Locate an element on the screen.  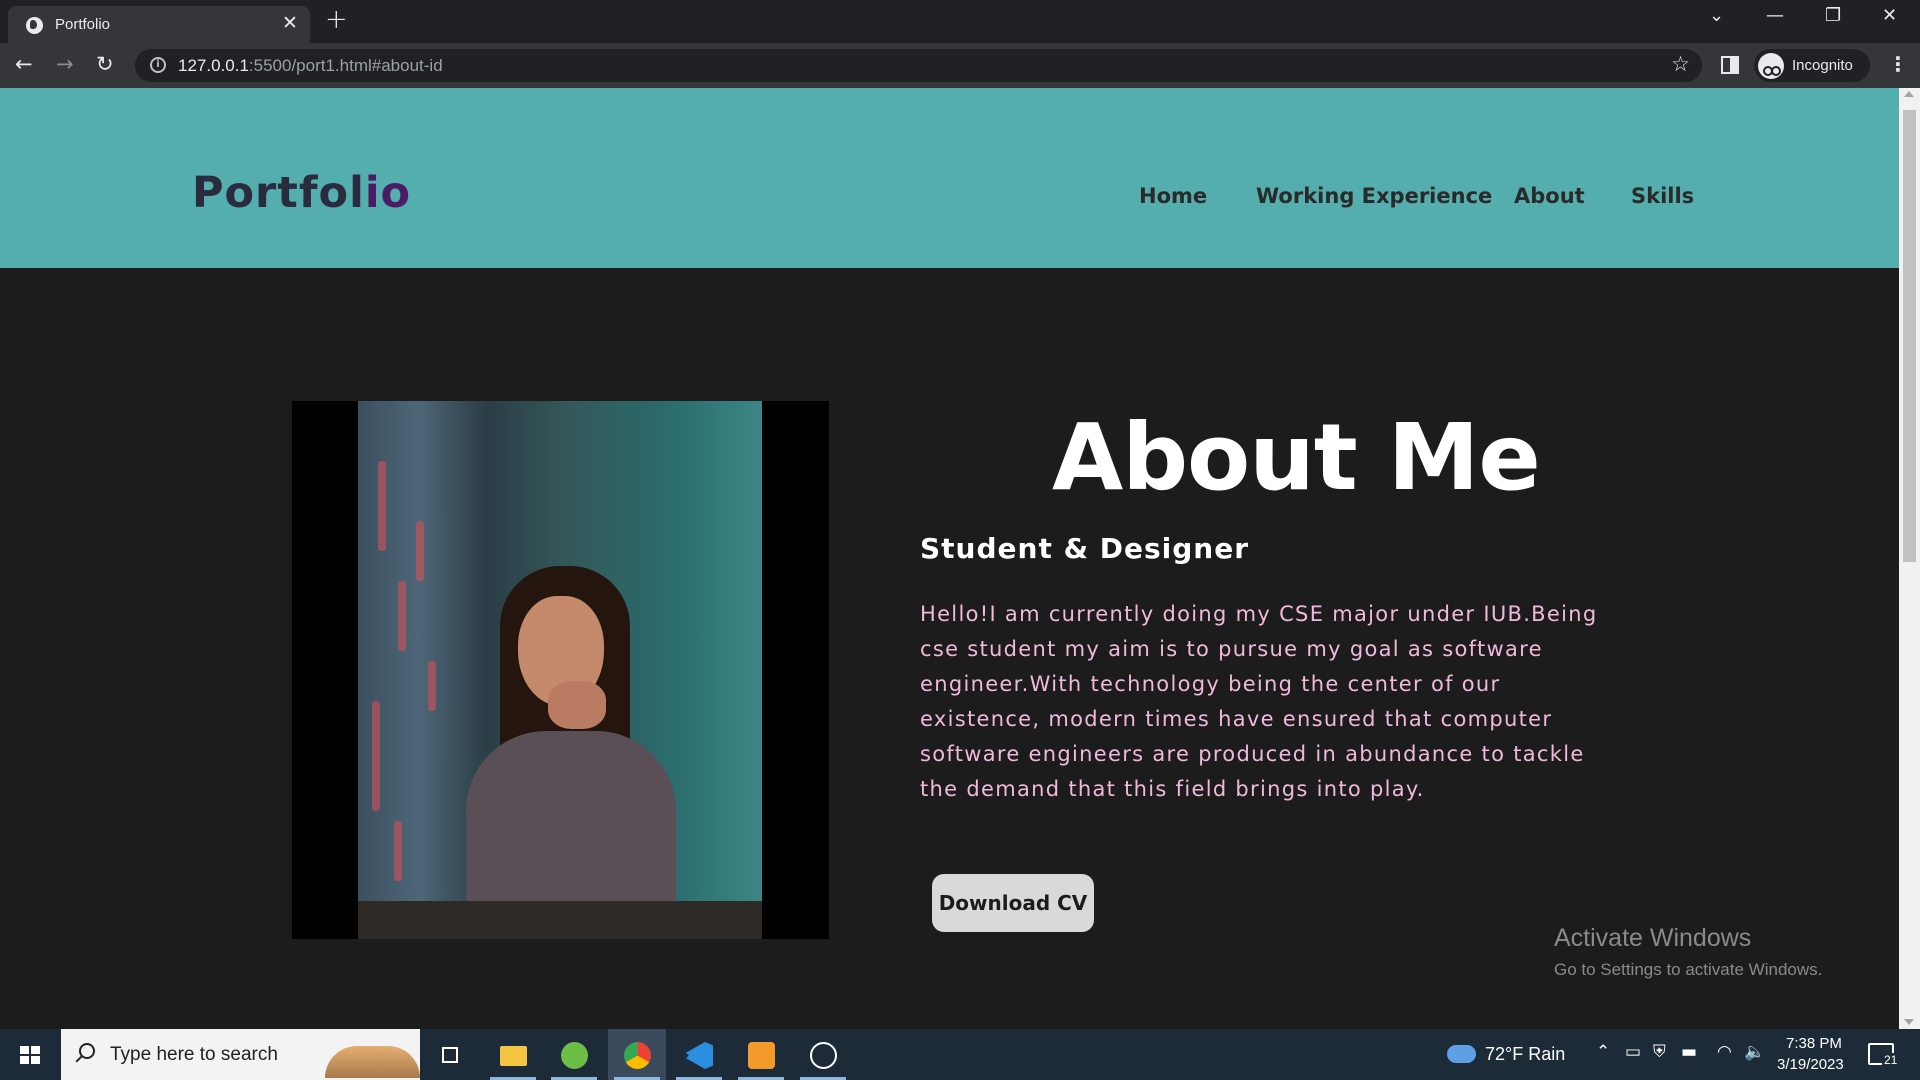
reload-icon: ↻ is located at coordinates (105, 64).